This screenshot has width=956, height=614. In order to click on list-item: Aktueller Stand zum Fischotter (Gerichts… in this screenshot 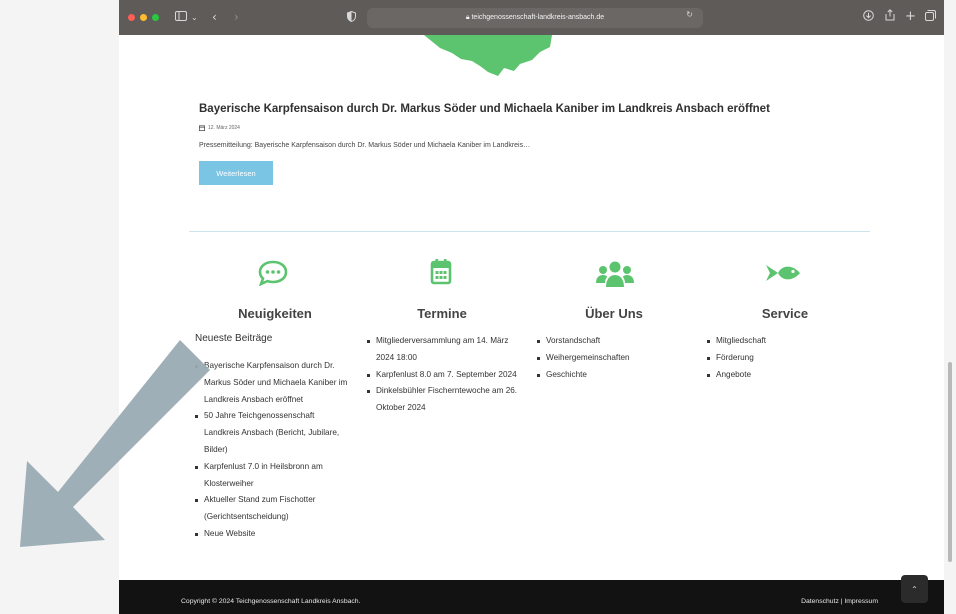, I will do `click(272, 509)`.